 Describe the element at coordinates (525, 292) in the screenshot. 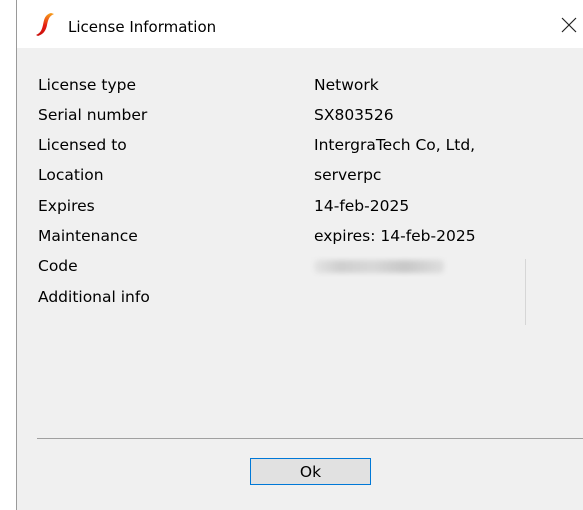

I see `info-box-edge` at that location.